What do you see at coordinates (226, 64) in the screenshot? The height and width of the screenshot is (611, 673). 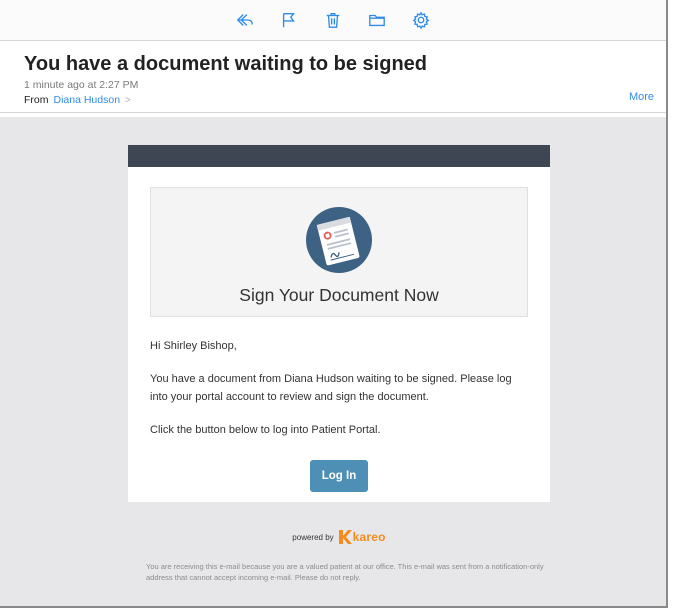 I see `subject: You have a document waiting to be signed` at bounding box center [226, 64].